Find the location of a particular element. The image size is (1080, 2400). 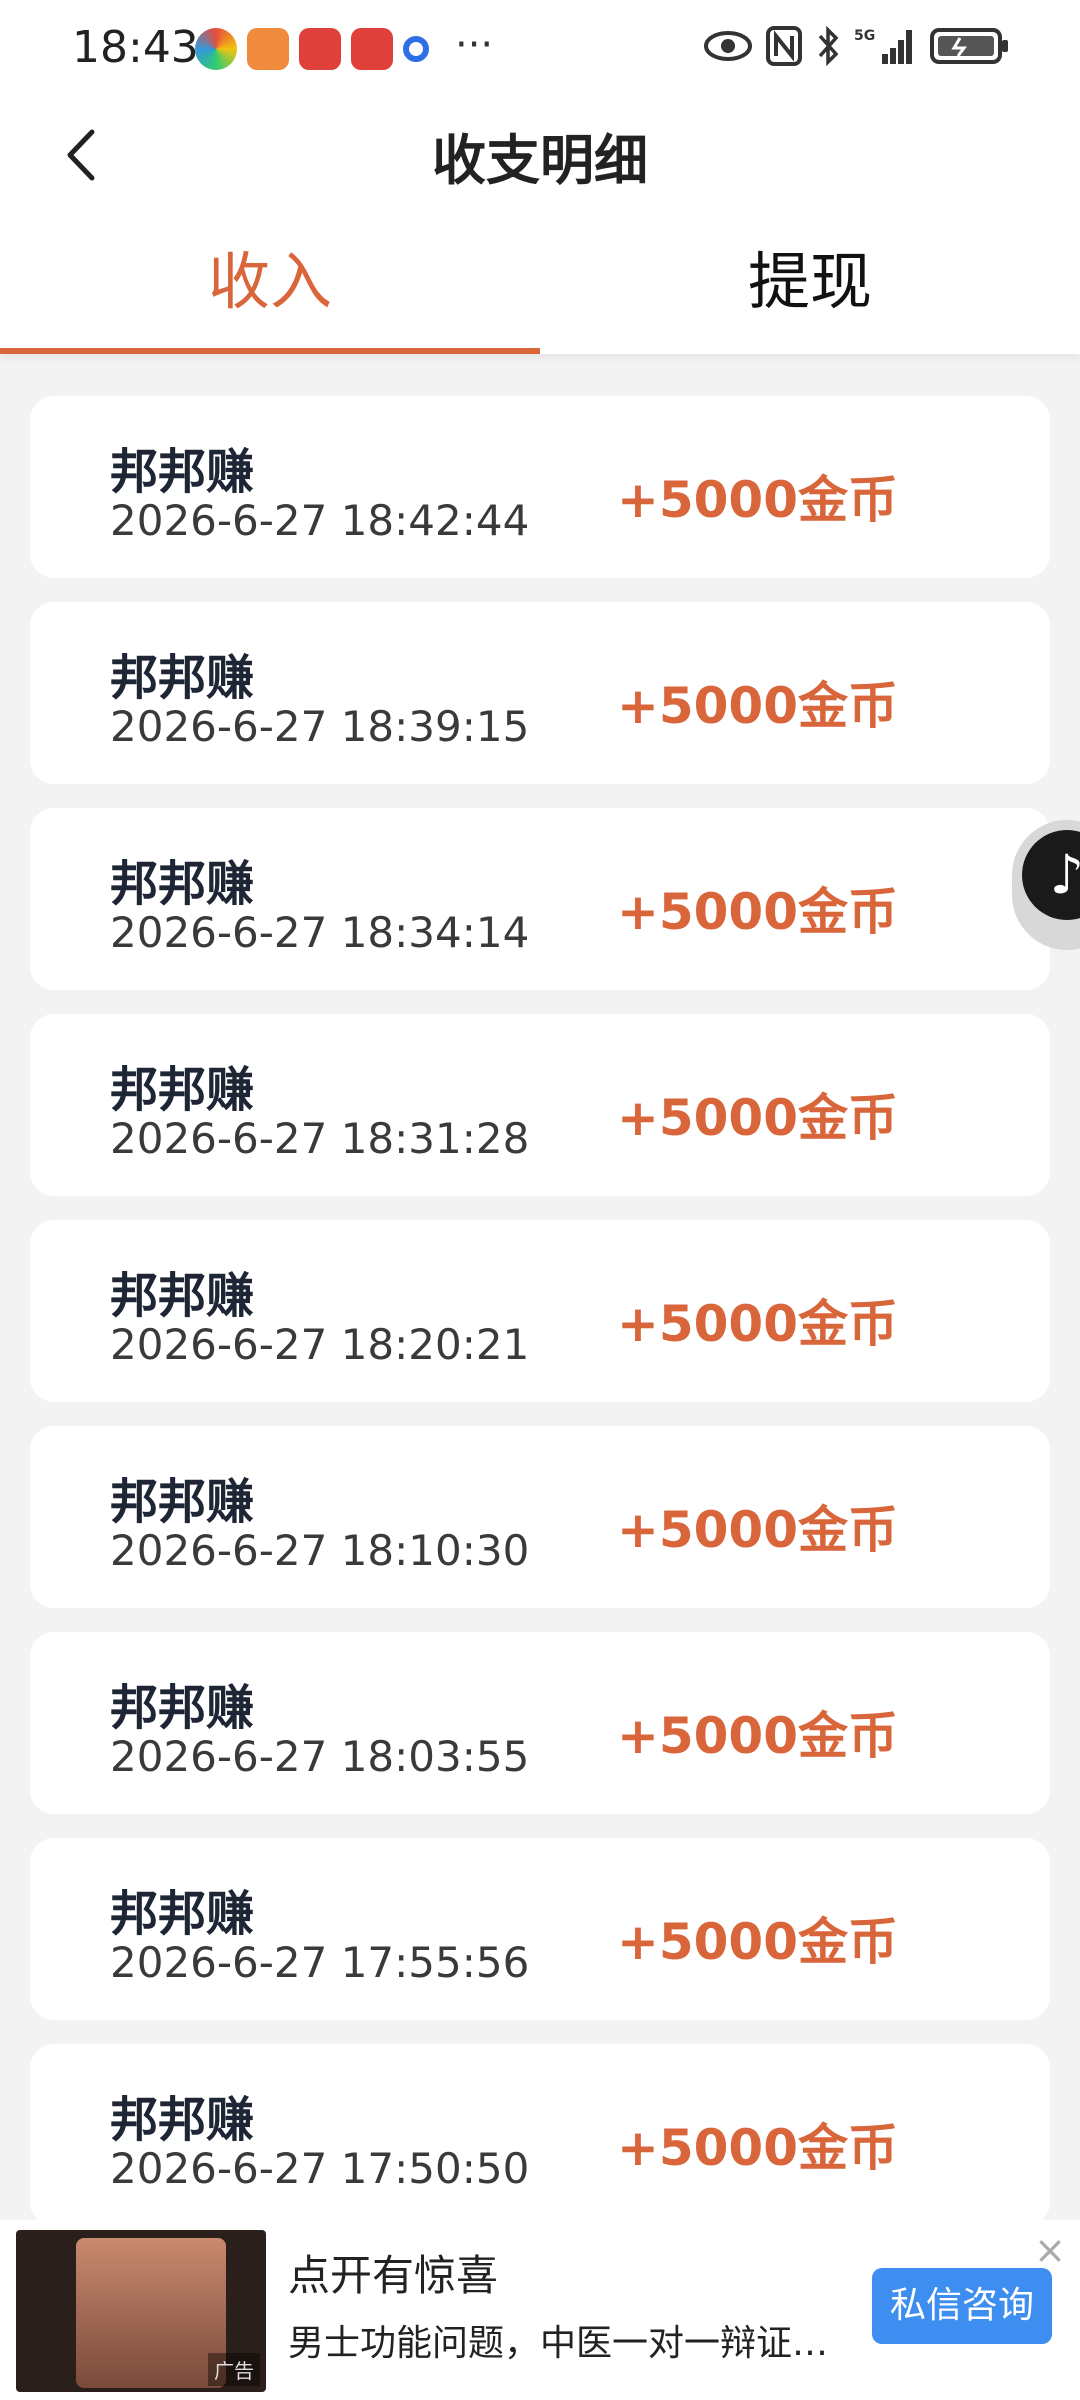

tab-income: 收入 is located at coordinates (270, 282).